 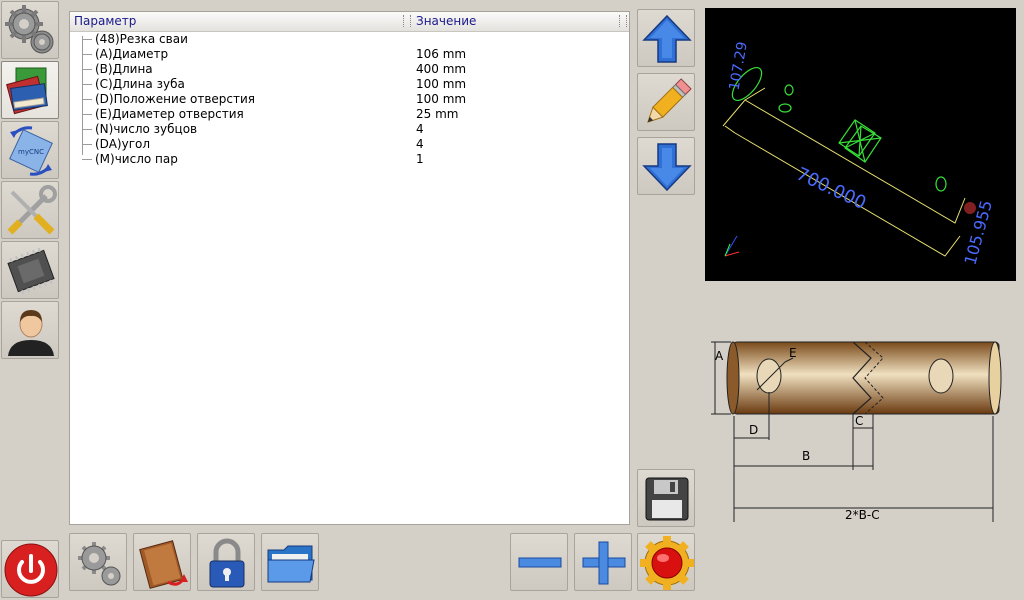 I want to click on row-value: 400 mm, so click(x=441, y=69).